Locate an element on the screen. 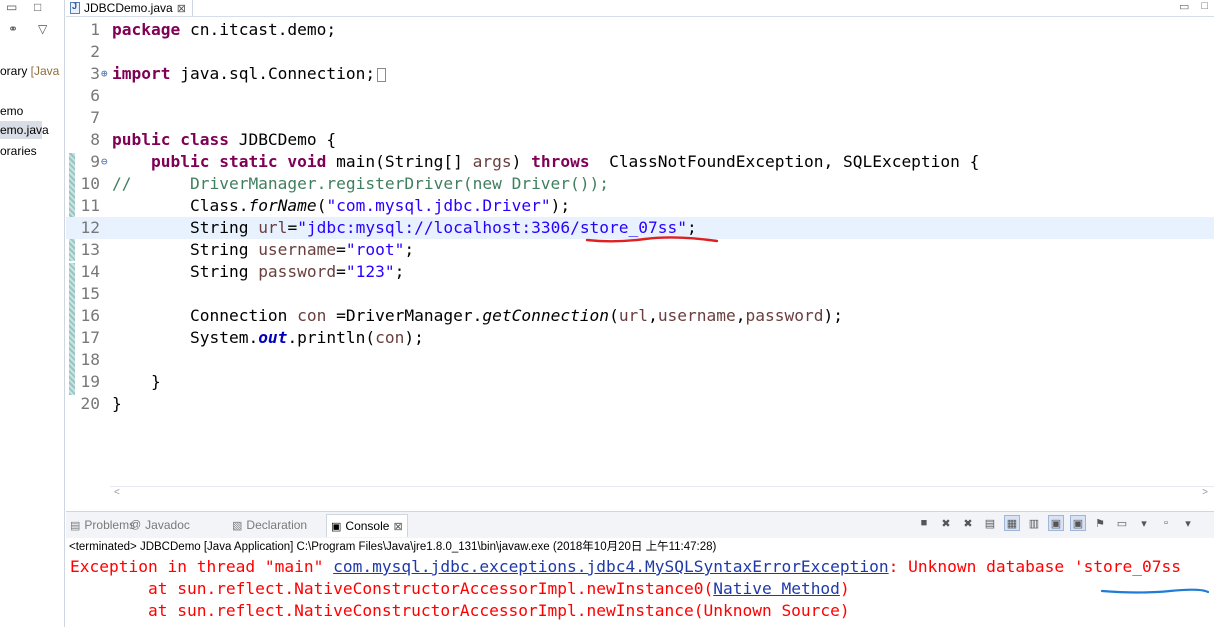 The width and height of the screenshot is (1214, 627). code-line: 3 ⊕ import java.sql.Connection; is located at coordinates (640, 74).